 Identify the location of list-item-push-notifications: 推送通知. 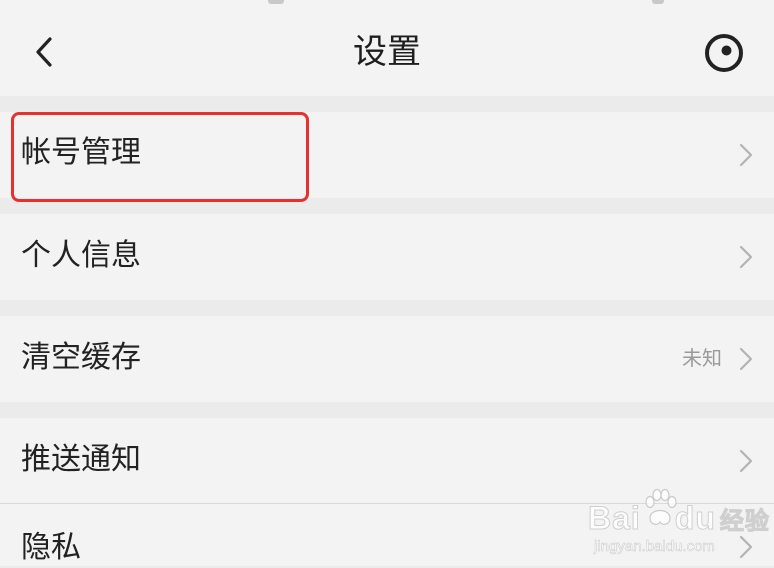
(387, 460).